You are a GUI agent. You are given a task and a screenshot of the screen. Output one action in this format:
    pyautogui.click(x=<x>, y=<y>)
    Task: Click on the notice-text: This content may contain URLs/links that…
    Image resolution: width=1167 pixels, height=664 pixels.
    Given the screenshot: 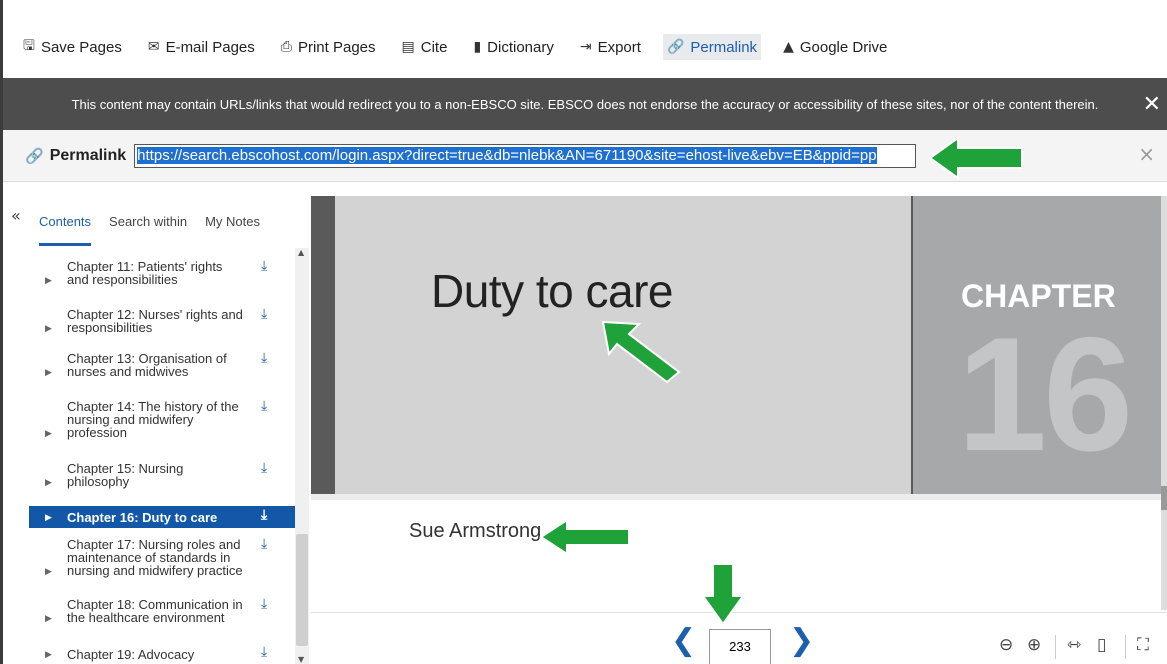 What is the action you would take?
    pyautogui.click(x=585, y=104)
    